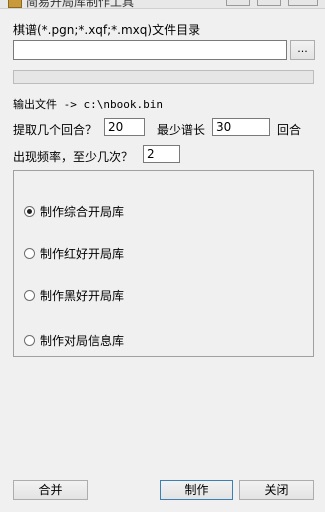 The width and height of the screenshot is (325, 512). What do you see at coordinates (162, 4) in the screenshot?
I see `title-bar: 简易开局库制作工具` at bounding box center [162, 4].